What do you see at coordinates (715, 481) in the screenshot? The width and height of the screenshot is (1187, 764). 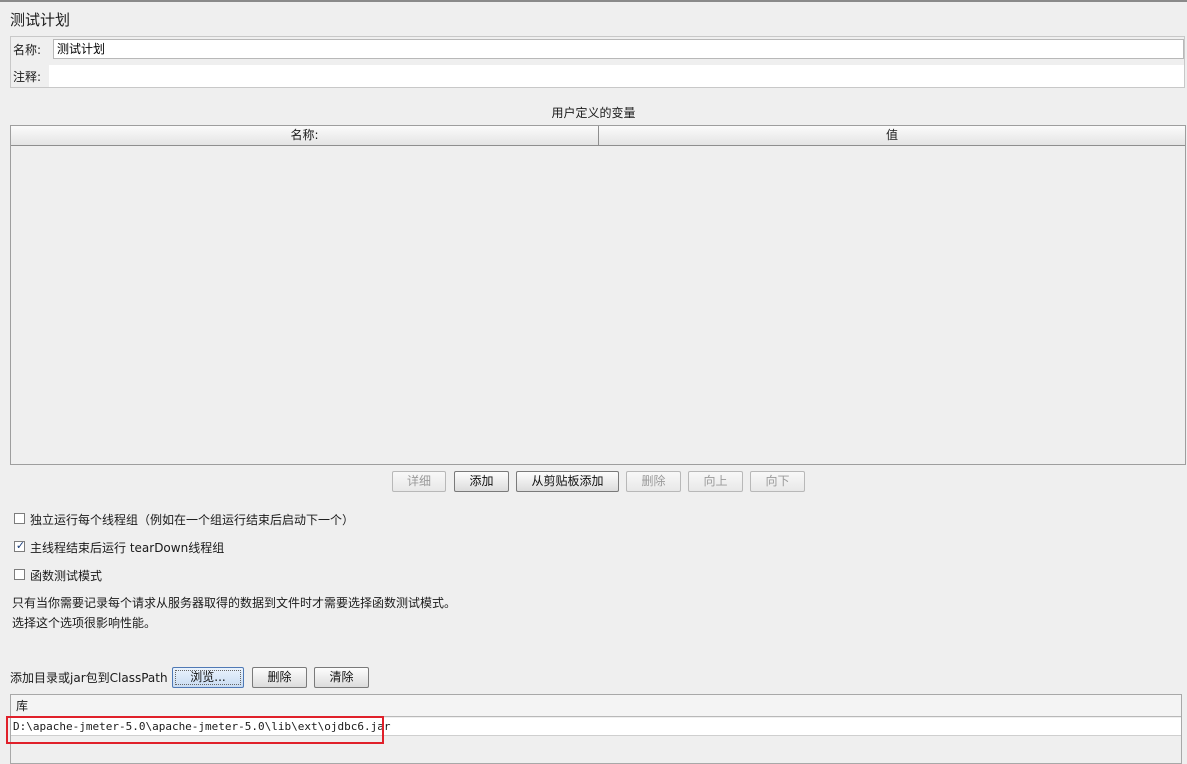 I see `move-up-button: 向上` at bounding box center [715, 481].